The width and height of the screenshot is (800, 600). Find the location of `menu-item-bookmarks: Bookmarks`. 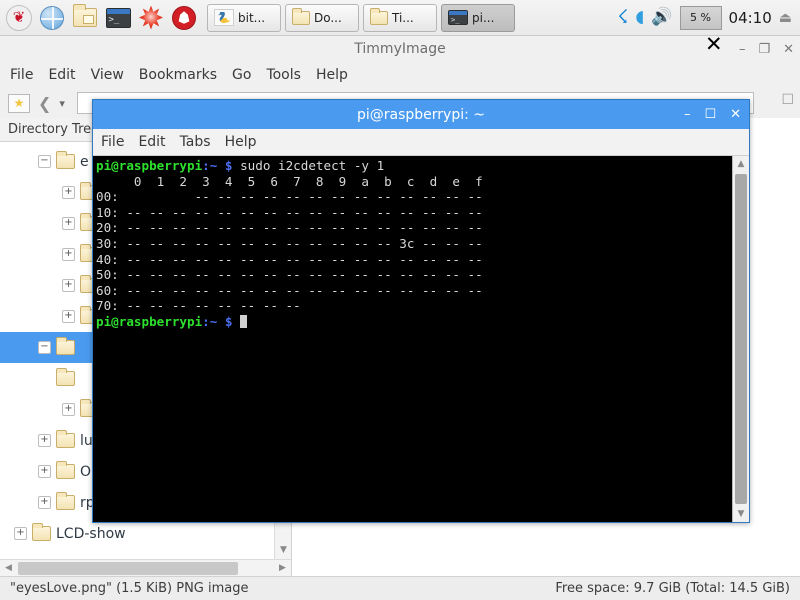

menu-item-bookmarks: Bookmarks is located at coordinates (178, 75).